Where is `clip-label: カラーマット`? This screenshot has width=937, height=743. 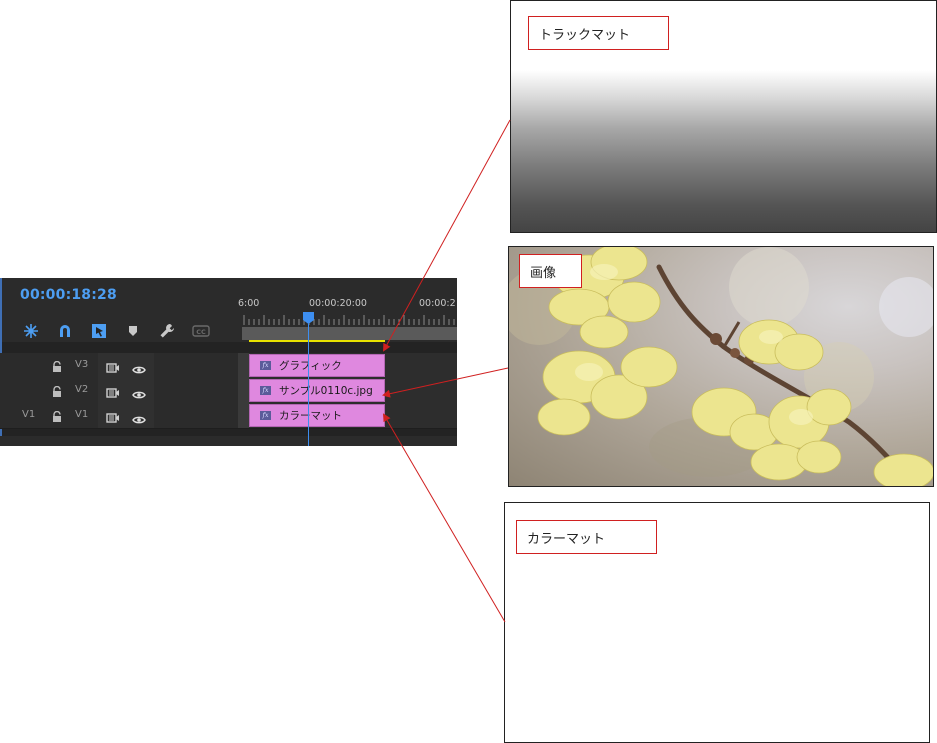
clip-label: カラーマット is located at coordinates (310, 416).